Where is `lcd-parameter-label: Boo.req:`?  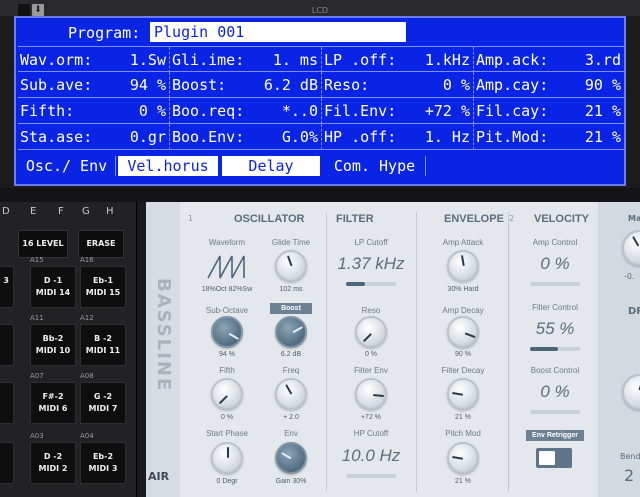 lcd-parameter-label: Boo.req: is located at coordinates (208, 111).